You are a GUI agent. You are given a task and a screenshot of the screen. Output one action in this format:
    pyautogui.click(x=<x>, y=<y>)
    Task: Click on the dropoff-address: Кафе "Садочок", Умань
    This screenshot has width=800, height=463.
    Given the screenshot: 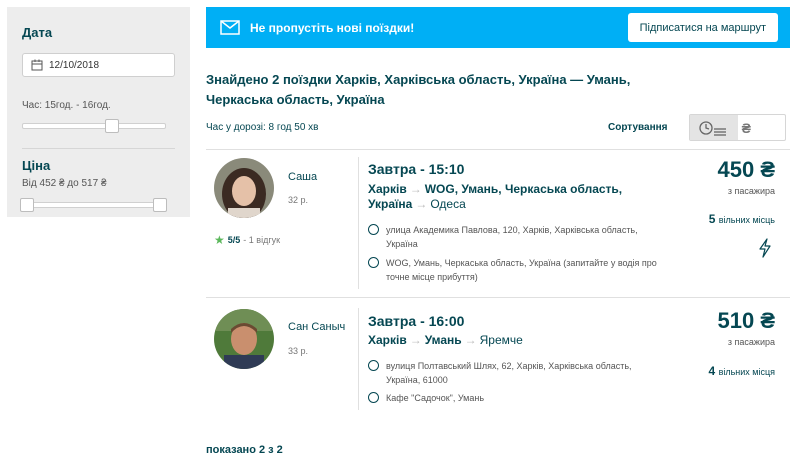 What is the action you would take?
    pyautogui.click(x=435, y=398)
    